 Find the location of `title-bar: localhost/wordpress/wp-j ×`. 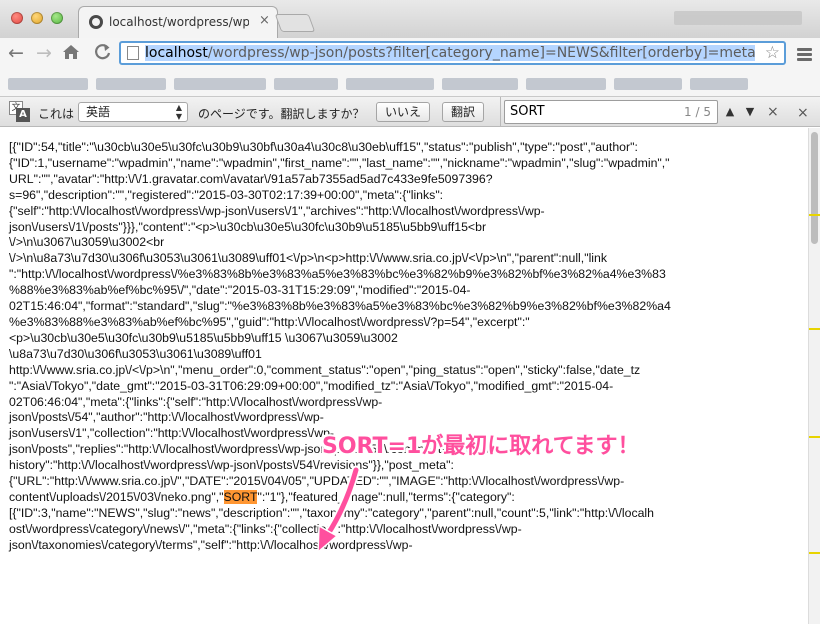

title-bar: localhost/wordpress/wp-j × is located at coordinates (410, 19).